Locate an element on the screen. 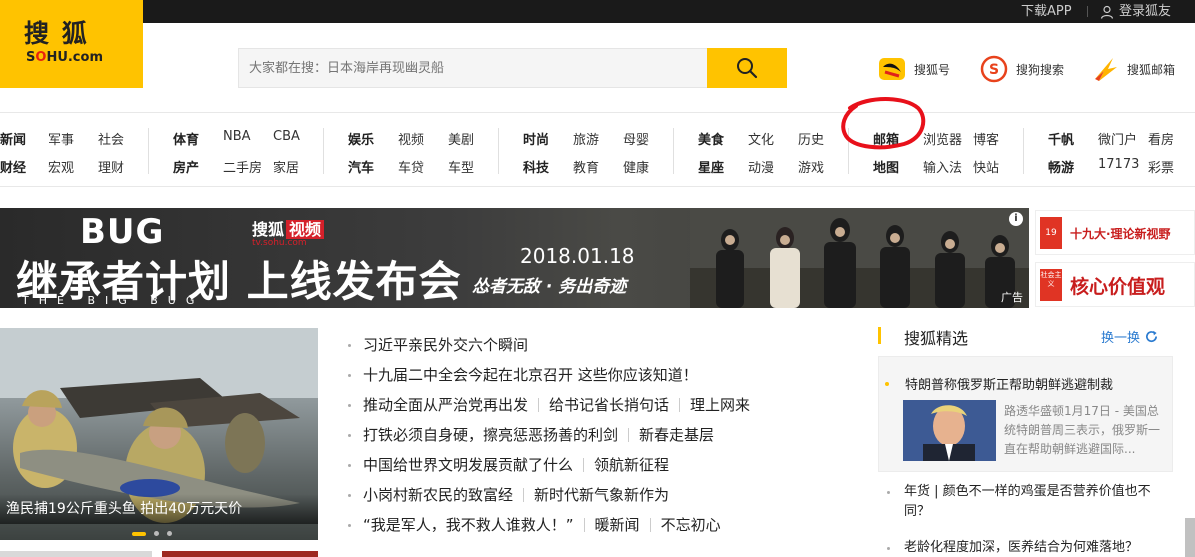 This screenshot has height=557, width=1195. nav-item: 宏观 is located at coordinates (61, 166).